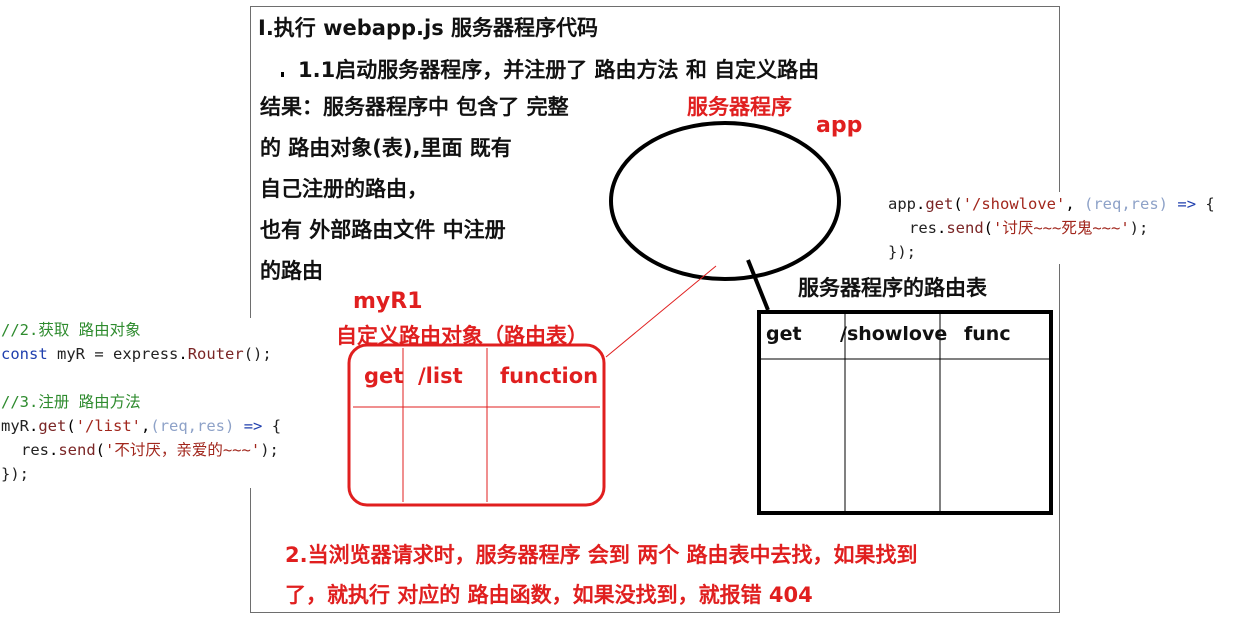 This screenshot has height=623, width=1257. I want to click on myr1-label: myR1, so click(388, 301).